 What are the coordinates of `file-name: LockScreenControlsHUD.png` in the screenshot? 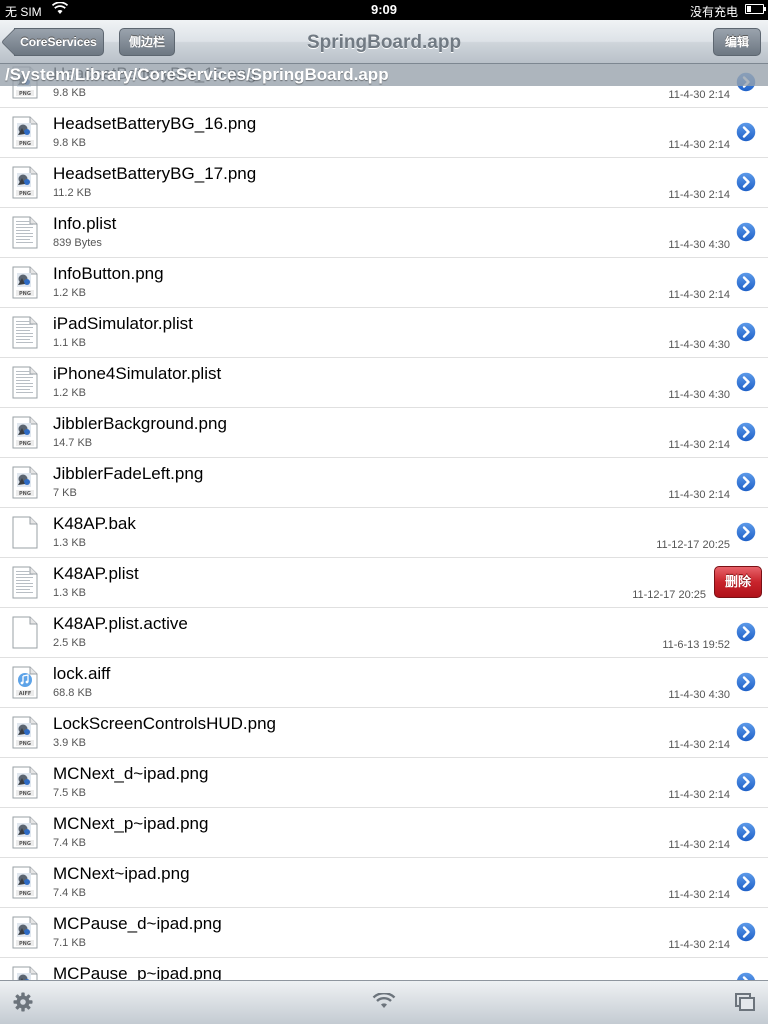 It's located at (164, 723).